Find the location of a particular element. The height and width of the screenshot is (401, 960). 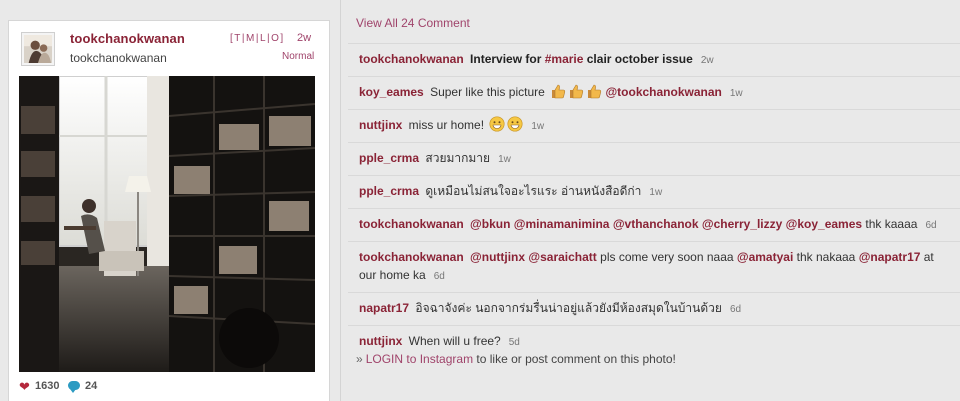

column-divider is located at coordinates (340, 200).